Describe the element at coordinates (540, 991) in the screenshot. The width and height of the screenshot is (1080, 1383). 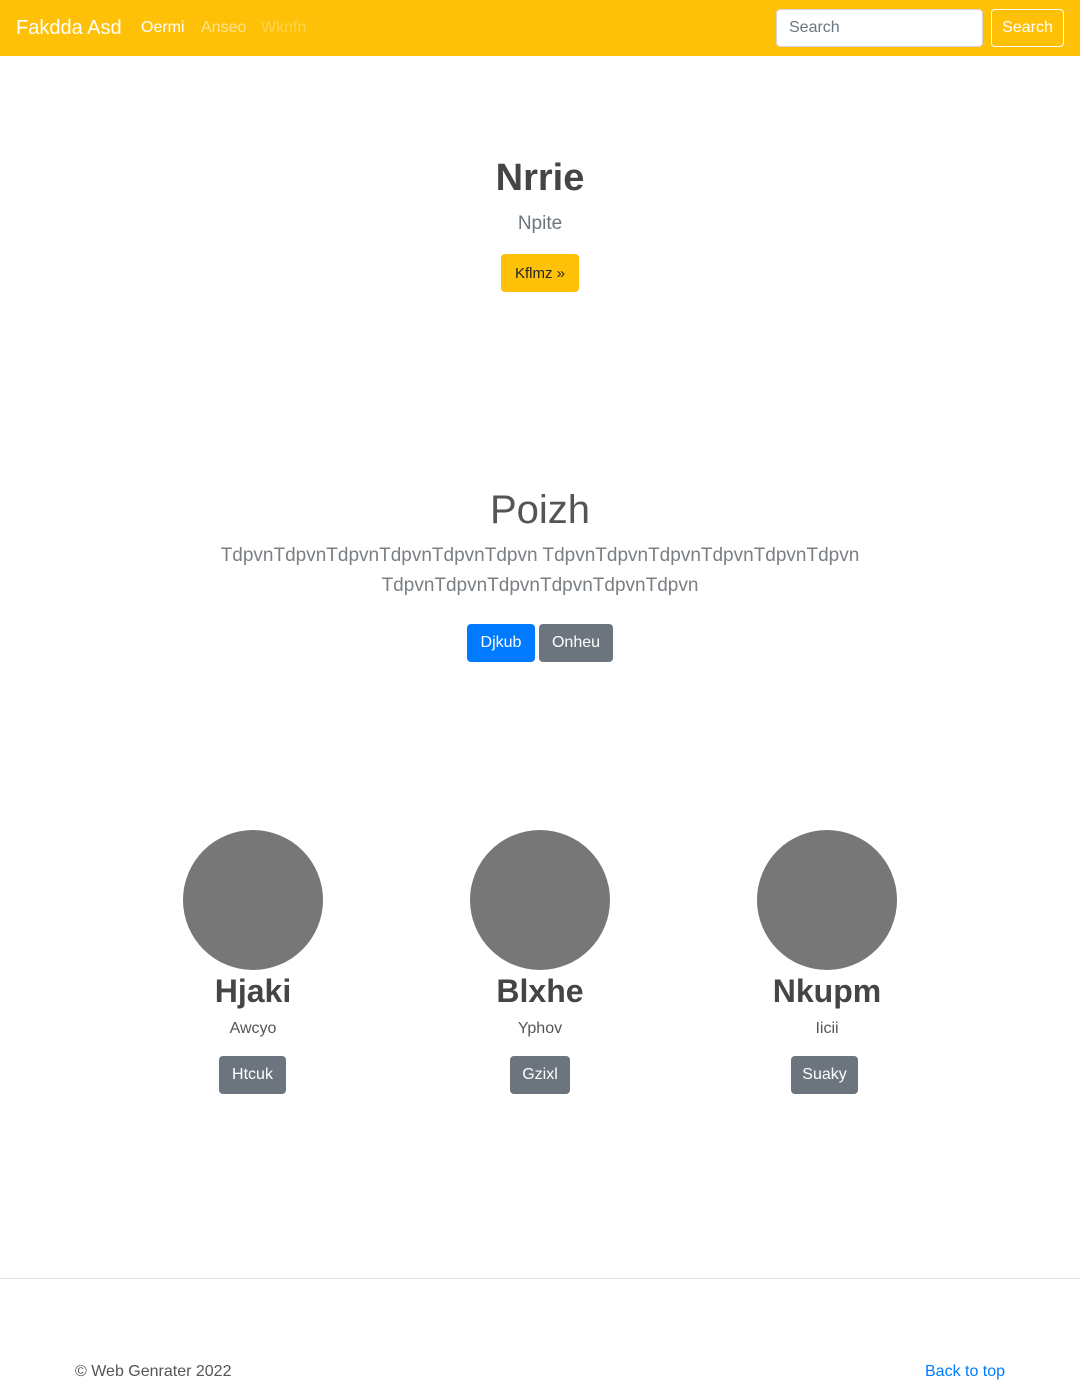
I see `card-title: Blxhe` at that location.